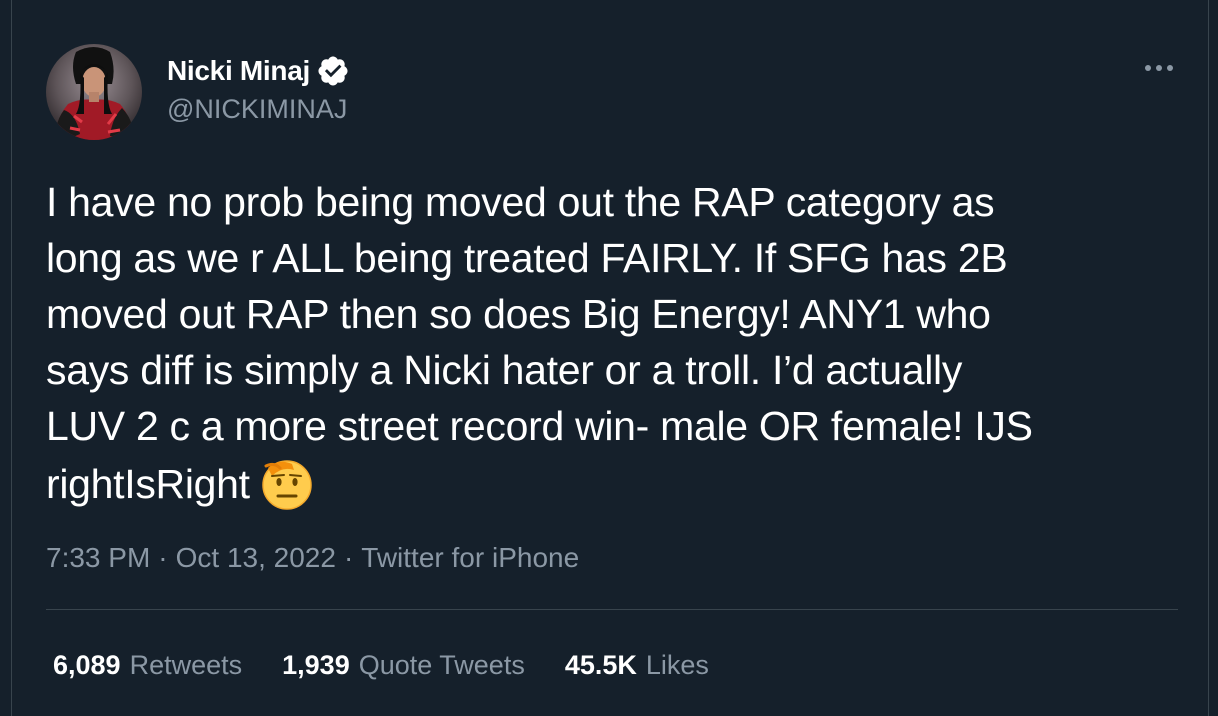 This screenshot has height=716, width=1218. I want to click on tweet-time: 7:33 PM, so click(98, 558).